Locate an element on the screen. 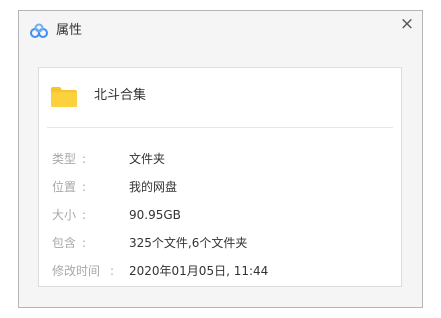 The width and height of the screenshot is (441, 318). property-label: 包含 is located at coordinates (64, 243).